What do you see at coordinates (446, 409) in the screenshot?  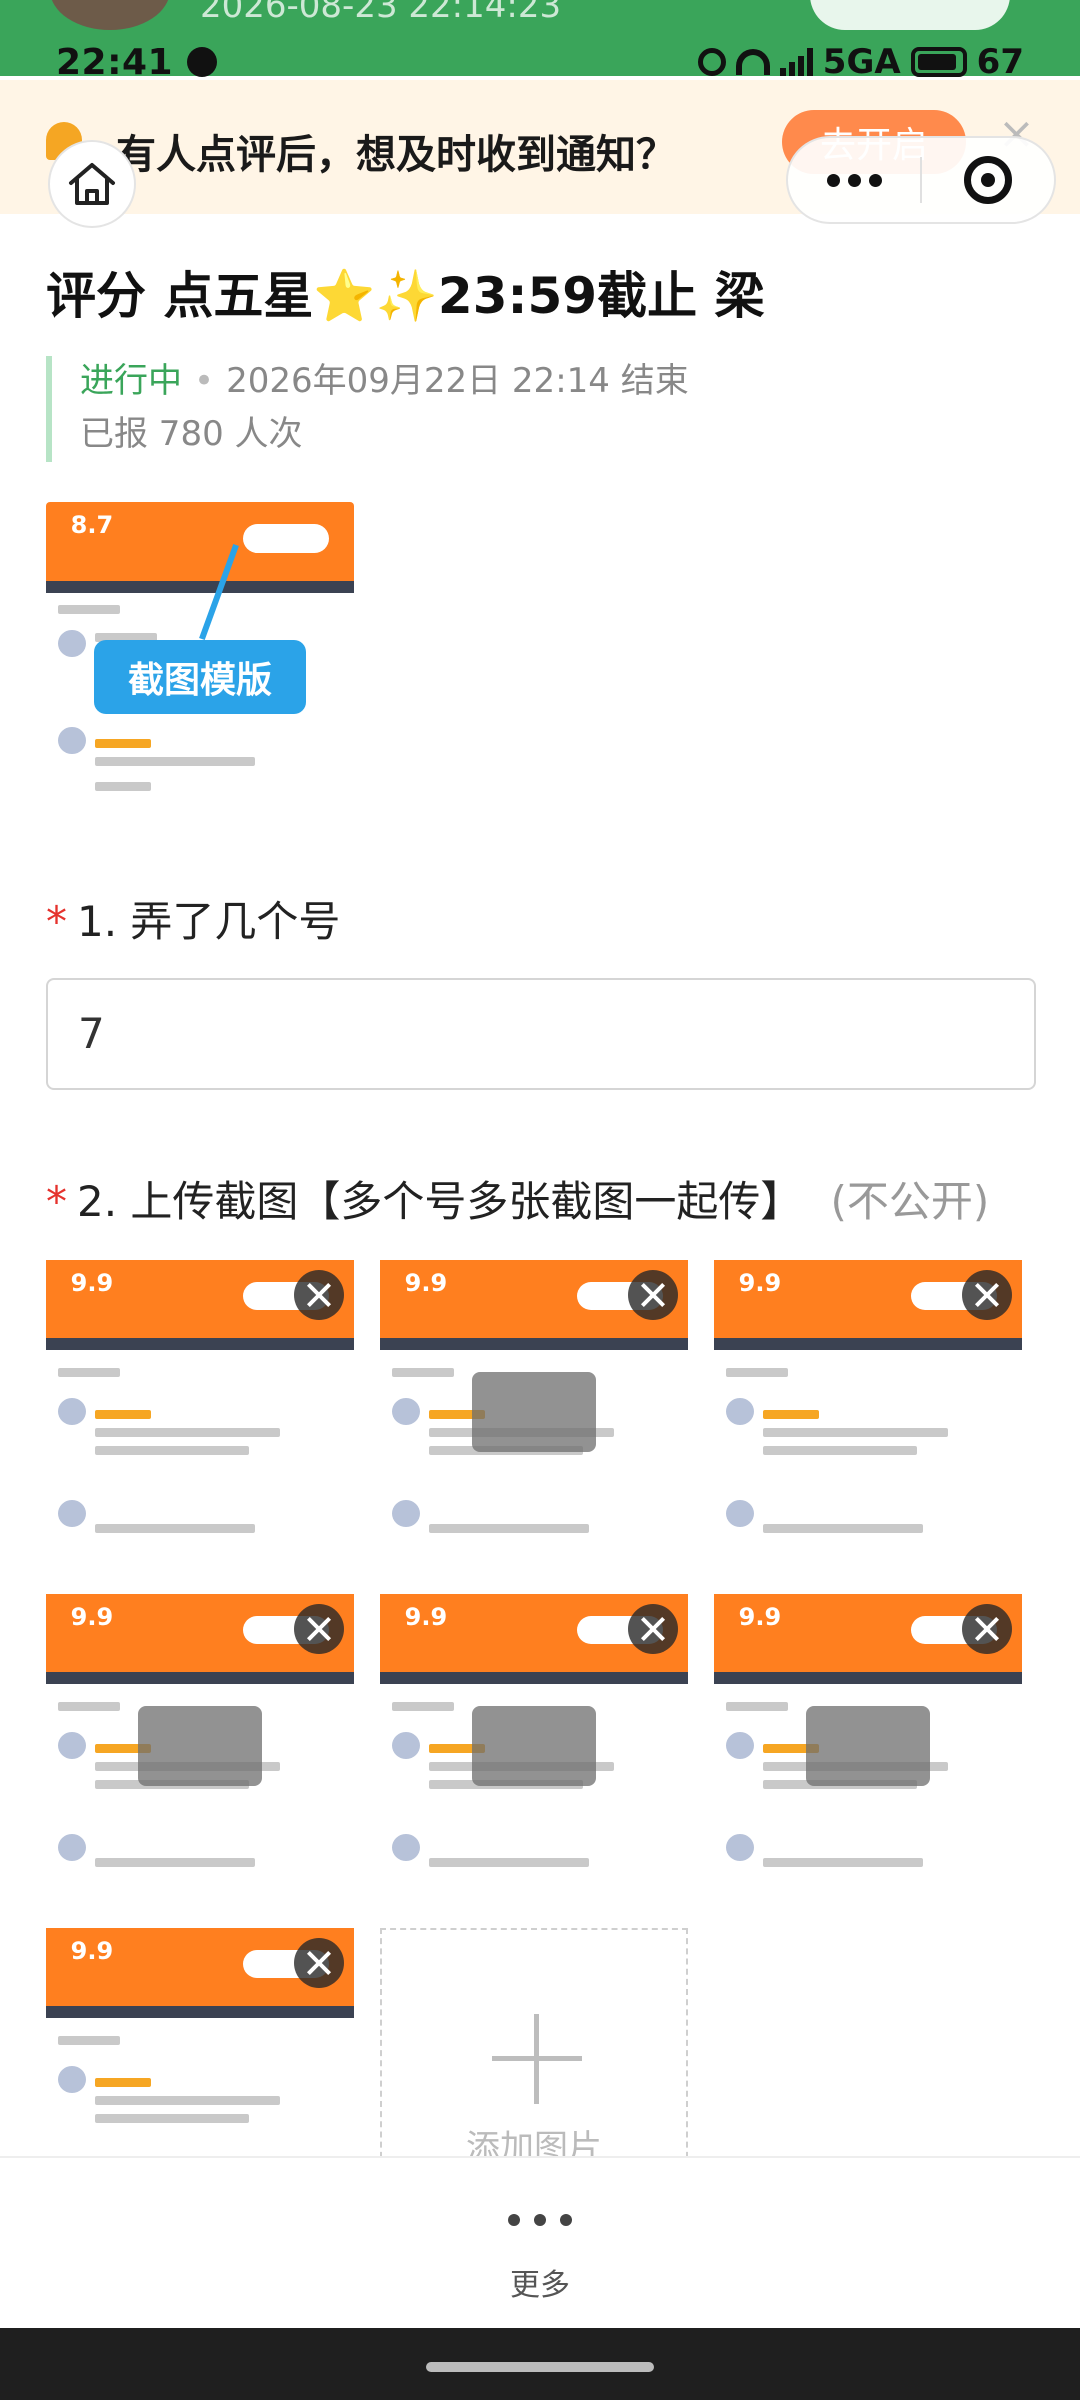 I see `post-meta: 进行中 • 2026年09月22日 22:14 结束 已报 780 人次` at bounding box center [446, 409].